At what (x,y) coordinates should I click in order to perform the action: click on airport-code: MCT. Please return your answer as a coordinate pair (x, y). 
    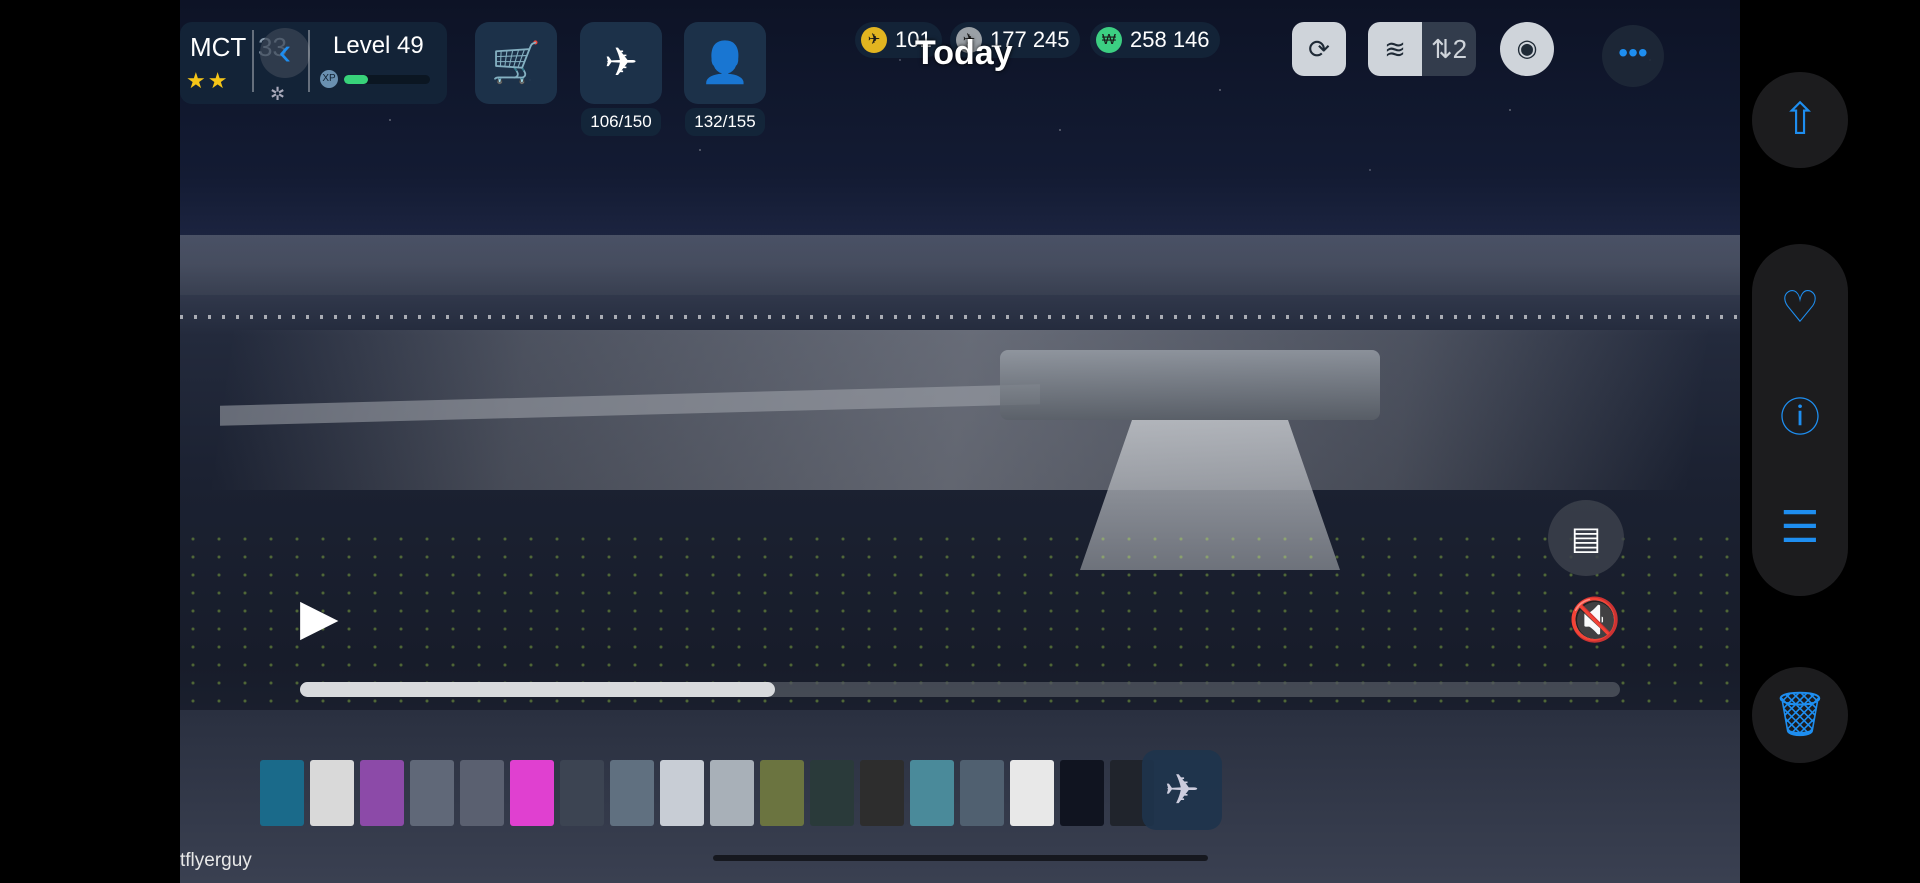
    Looking at the image, I should click on (218, 47).